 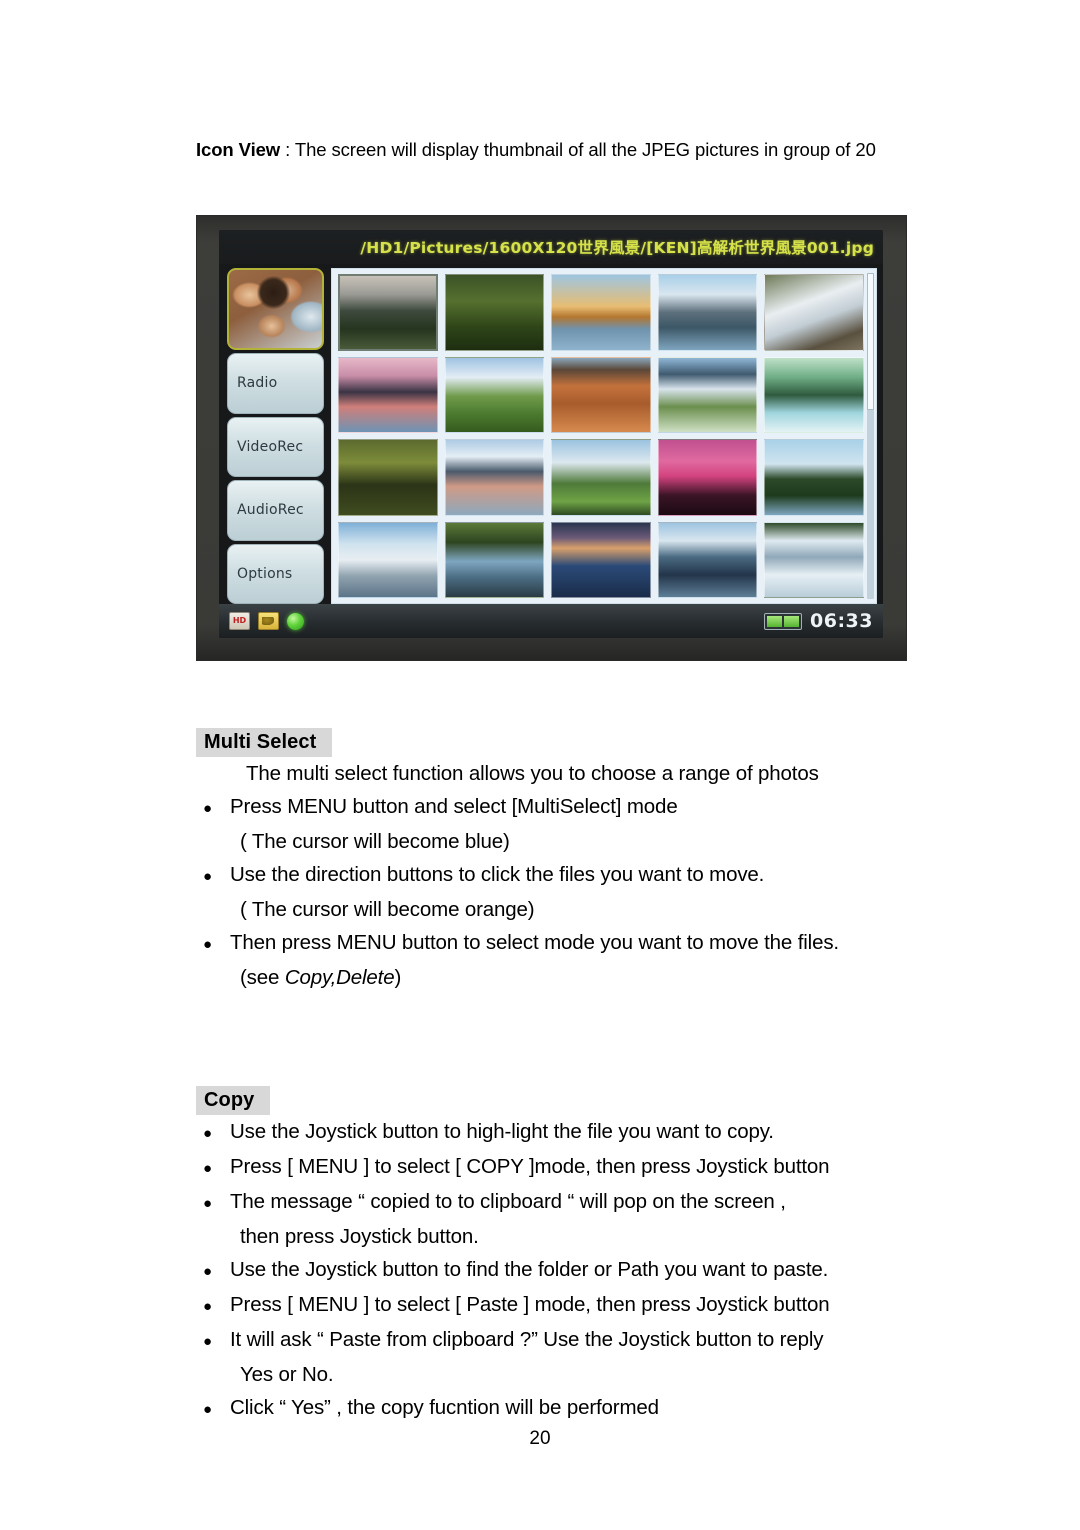 What do you see at coordinates (814, 394) in the screenshot?
I see `thumbnail-emerald-cascade-falls` at bounding box center [814, 394].